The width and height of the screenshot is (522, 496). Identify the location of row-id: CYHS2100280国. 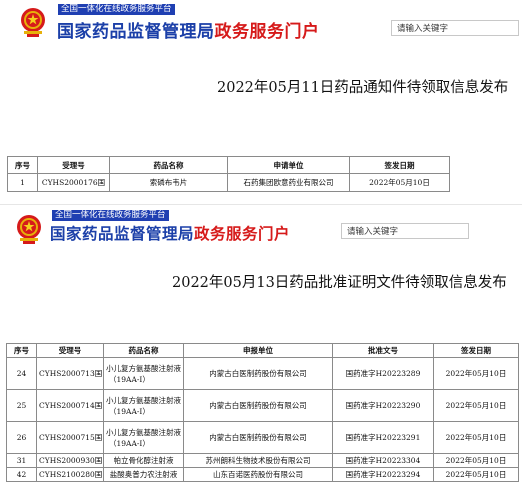
(70, 474).